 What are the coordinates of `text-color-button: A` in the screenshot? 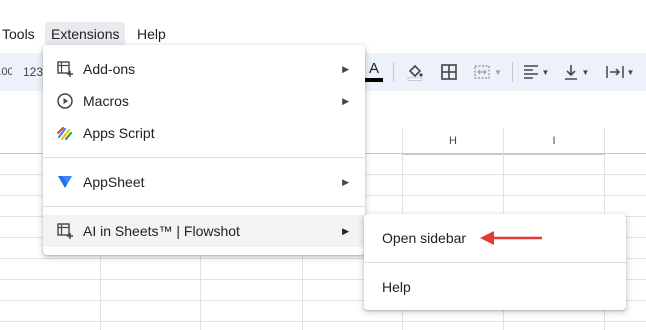 It's located at (374, 72).